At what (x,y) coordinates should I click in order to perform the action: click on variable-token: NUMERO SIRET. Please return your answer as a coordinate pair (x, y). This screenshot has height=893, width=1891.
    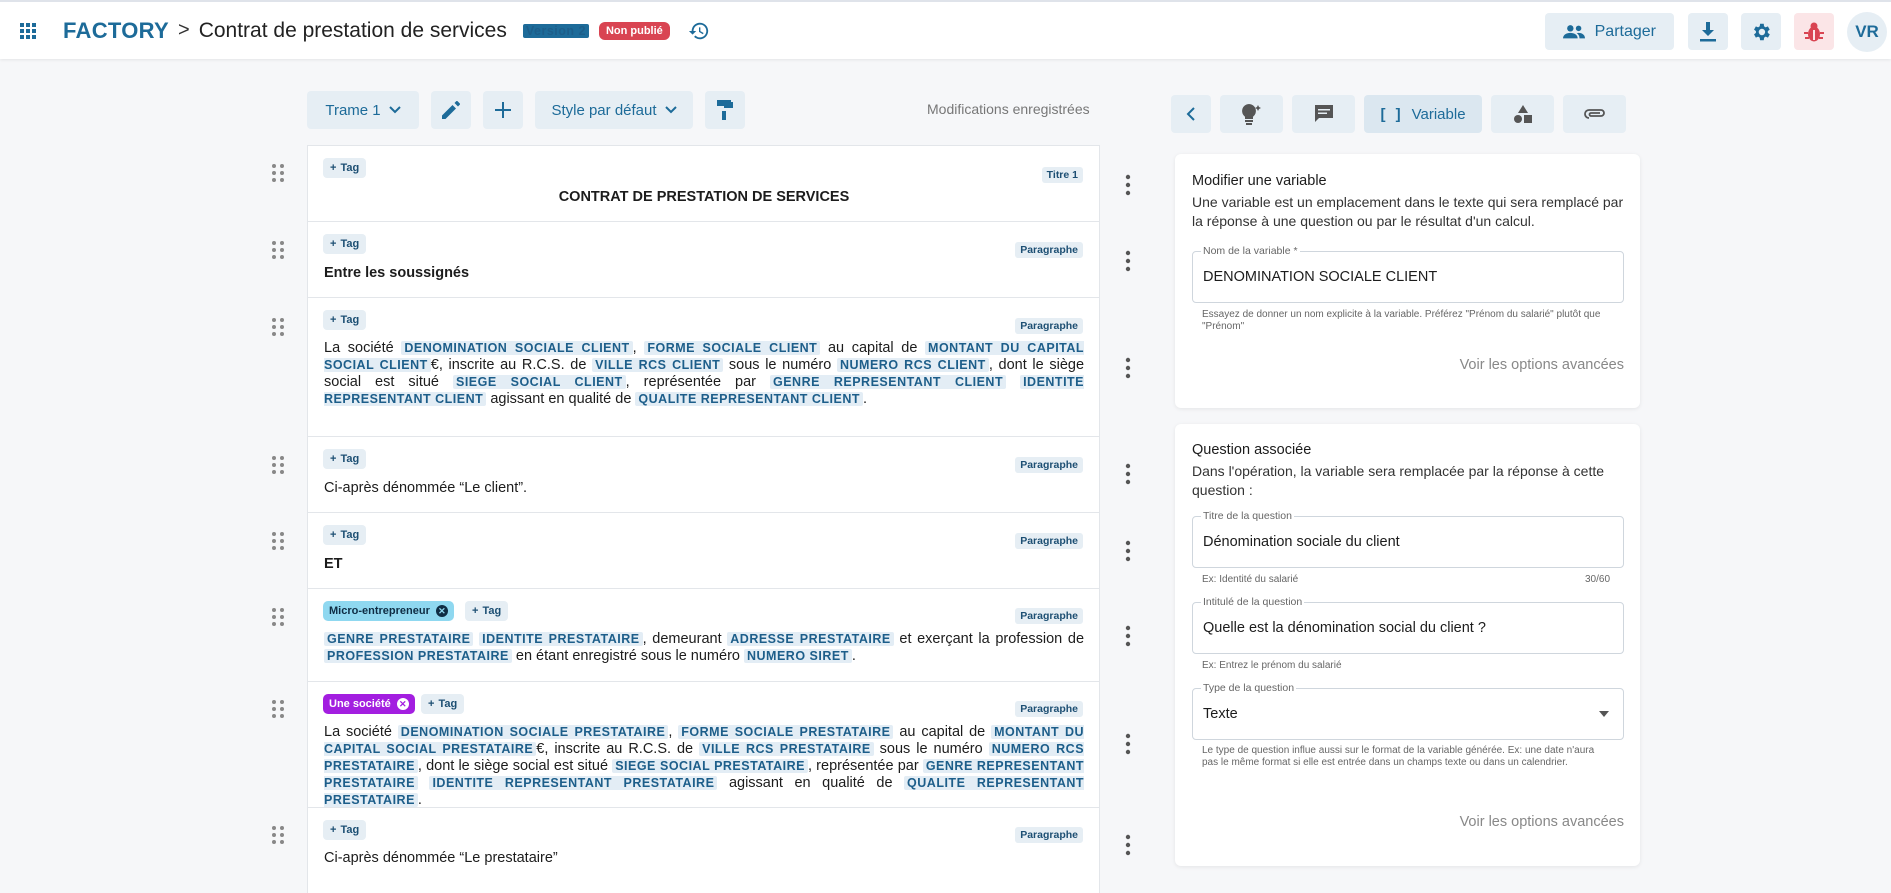
    Looking at the image, I should click on (798, 656).